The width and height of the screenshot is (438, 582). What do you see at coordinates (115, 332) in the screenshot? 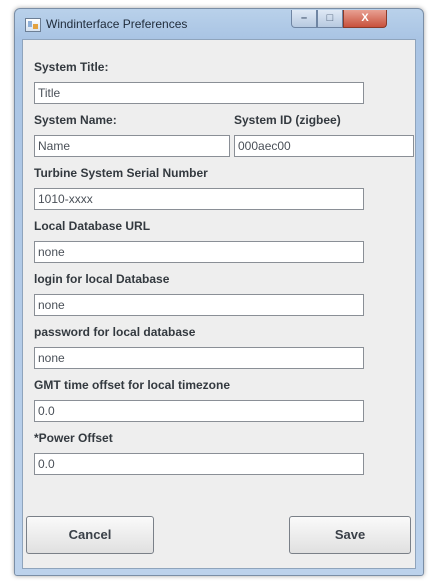
I see `db-password-label: password for local database` at bounding box center [115, 332].